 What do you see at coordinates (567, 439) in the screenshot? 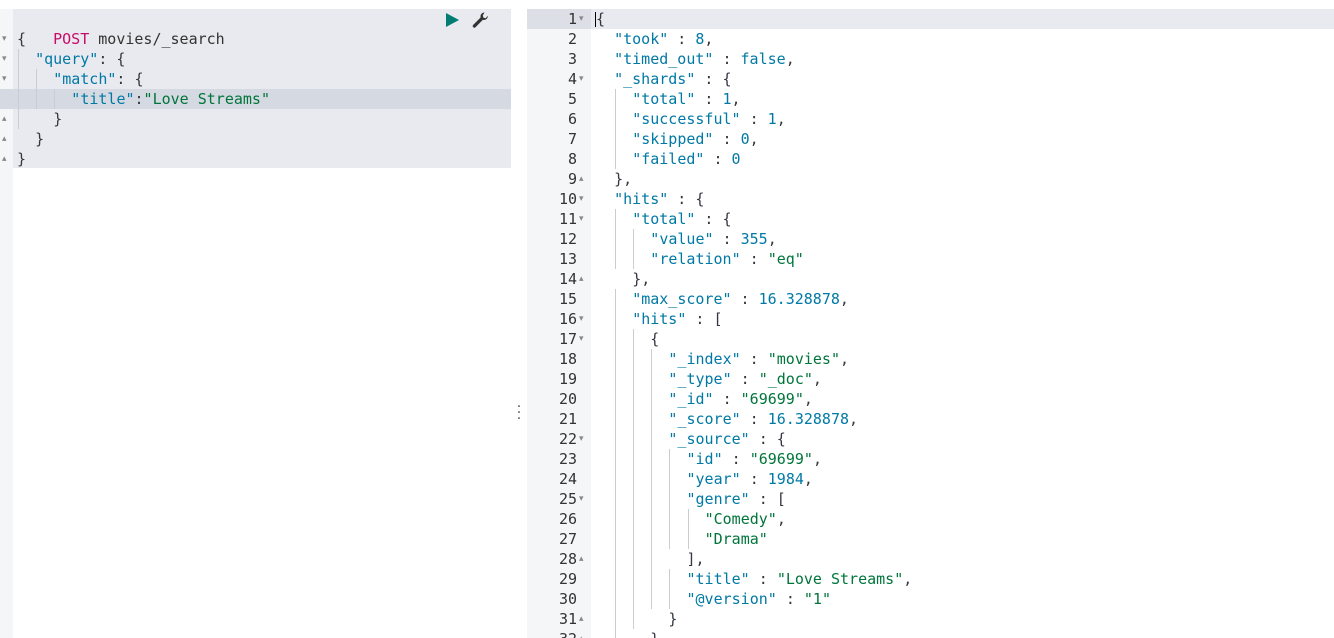
I see `line-number: 22` at bounding box center [567, 439].